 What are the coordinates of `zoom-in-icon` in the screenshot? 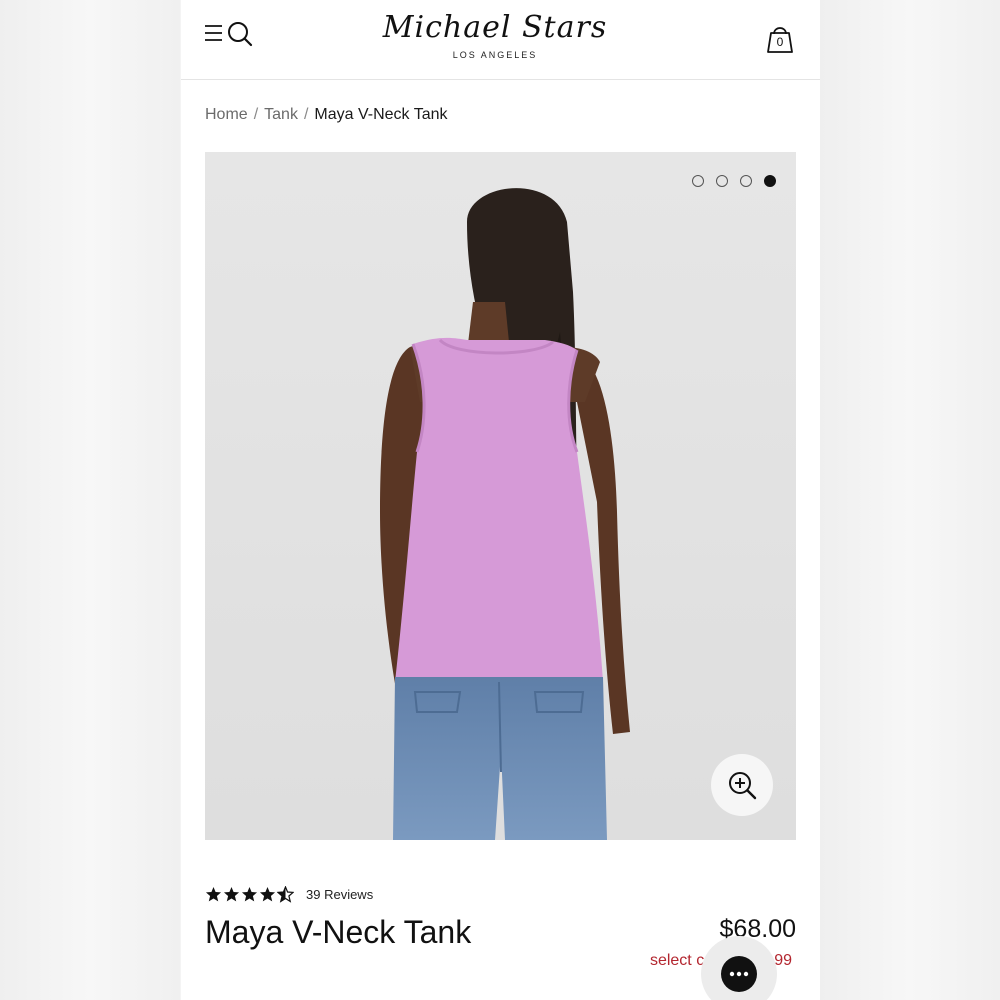 It's located at (743, 786).